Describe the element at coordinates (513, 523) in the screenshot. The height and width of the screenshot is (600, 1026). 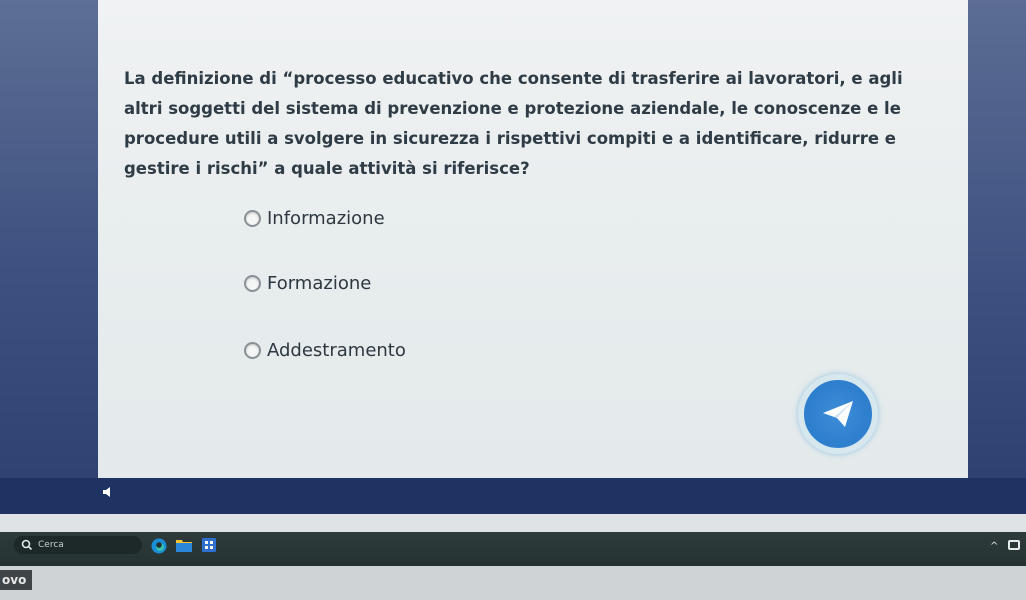
I see `monitor-edge` at that location.